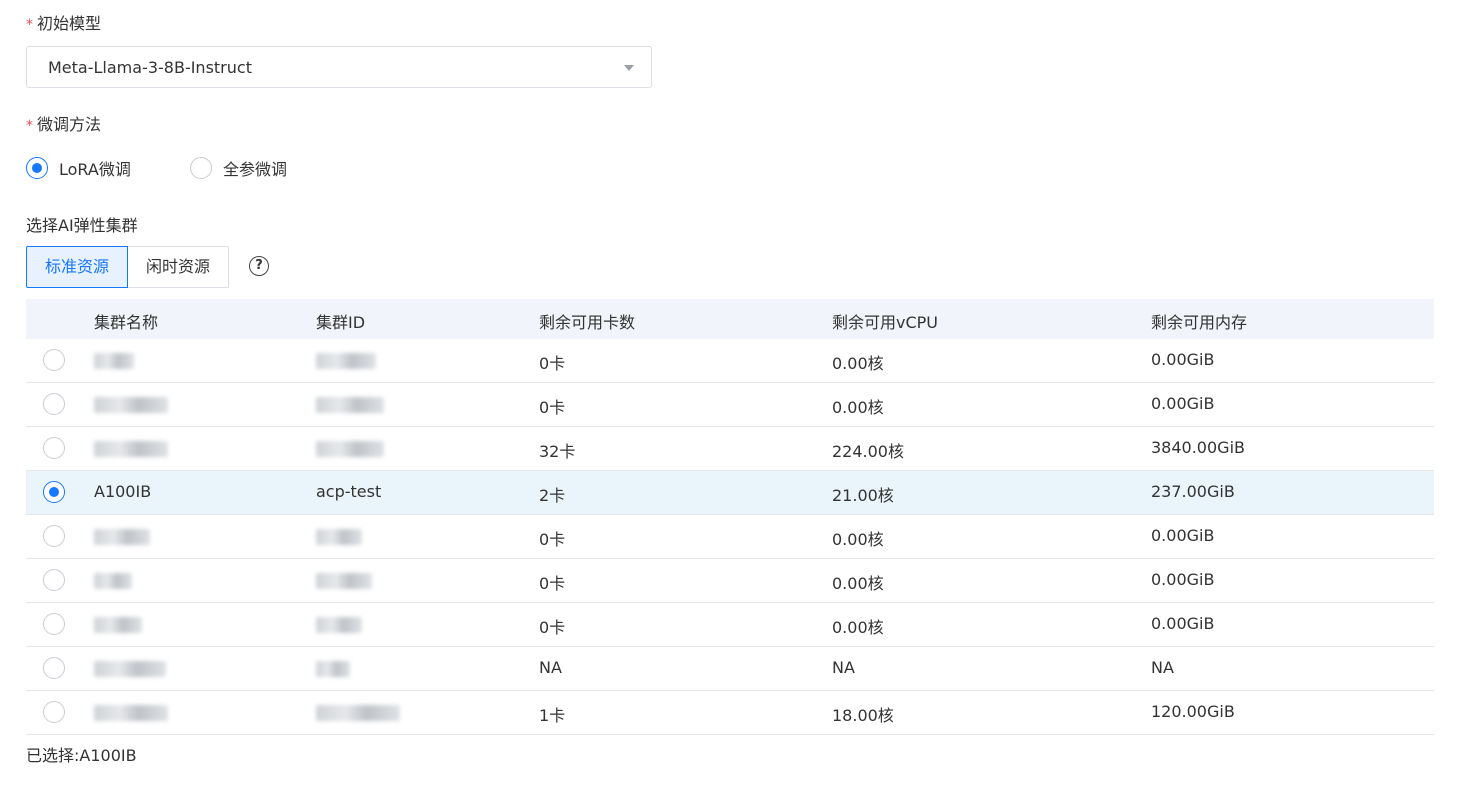  What do you see at coordinates (69, 124) in the screenshot?
I see `method-label-text: 微调方法` at bounding box center [69, 124].